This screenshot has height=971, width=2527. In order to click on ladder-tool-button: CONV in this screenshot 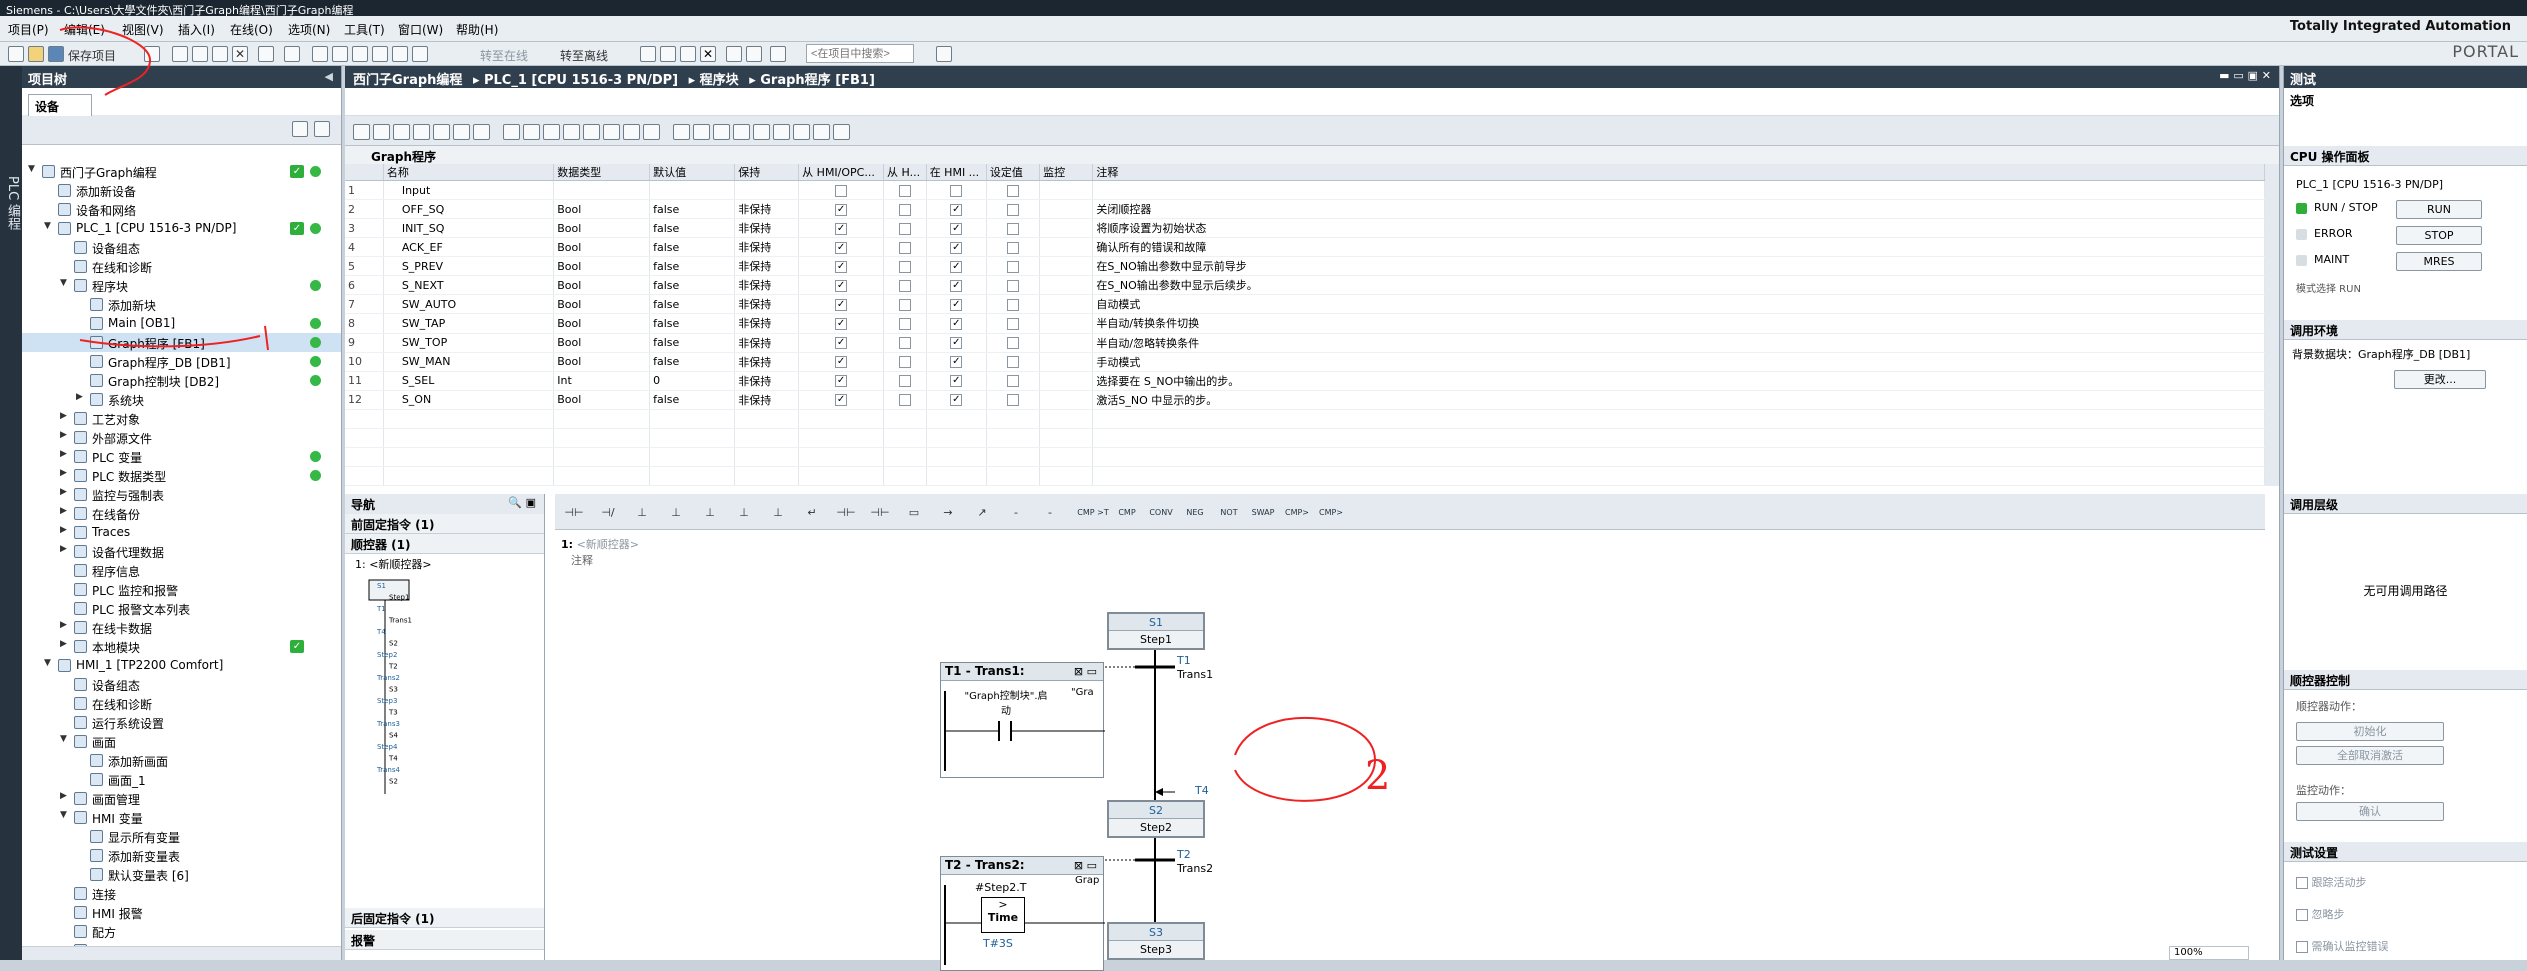, I will do `click(1161, 513)`.